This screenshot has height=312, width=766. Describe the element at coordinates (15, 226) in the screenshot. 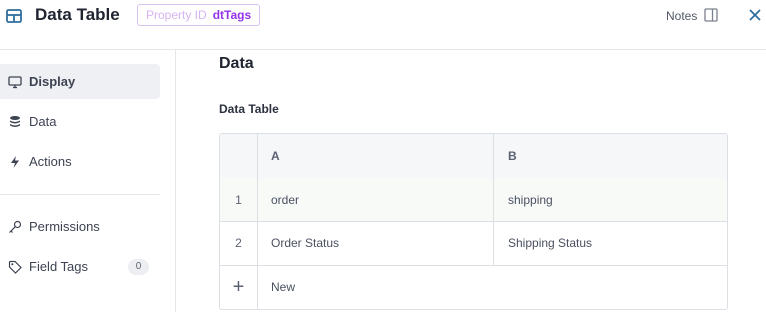

I see `key-icon` at that location.